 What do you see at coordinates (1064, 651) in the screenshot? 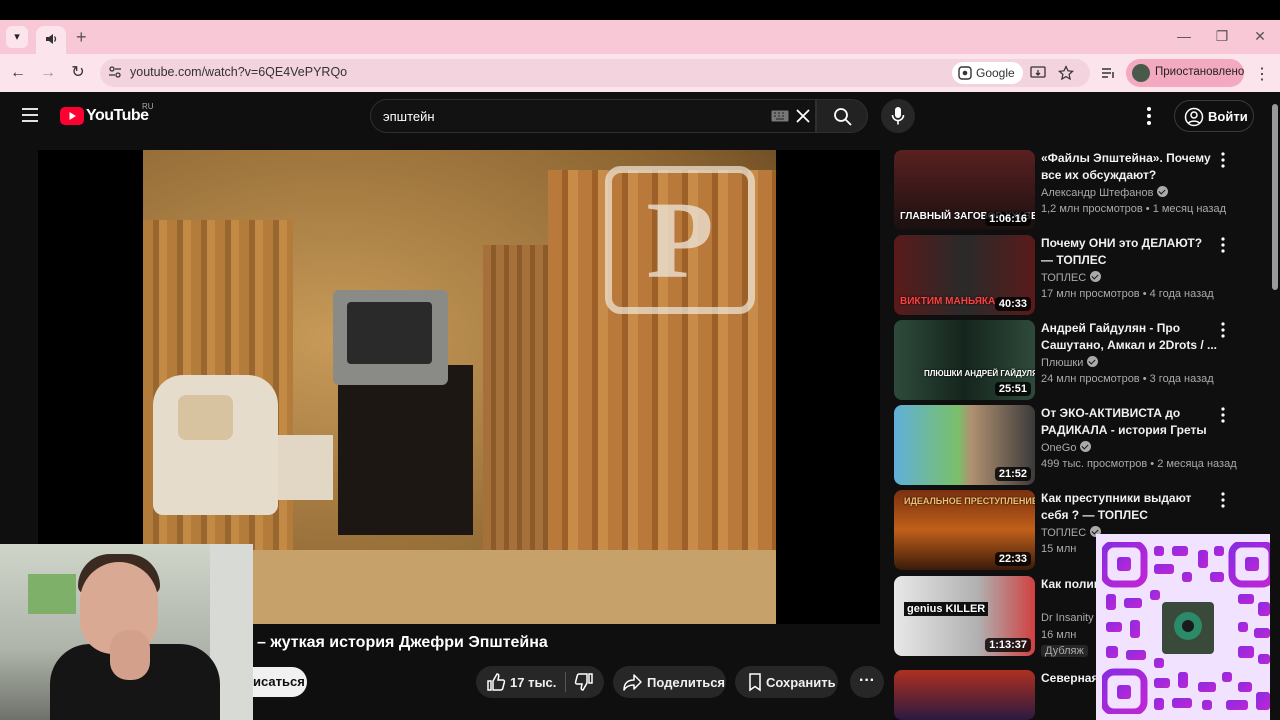
I see `dubbed-badge: Дубляж` at bounding box center [1064, 651].